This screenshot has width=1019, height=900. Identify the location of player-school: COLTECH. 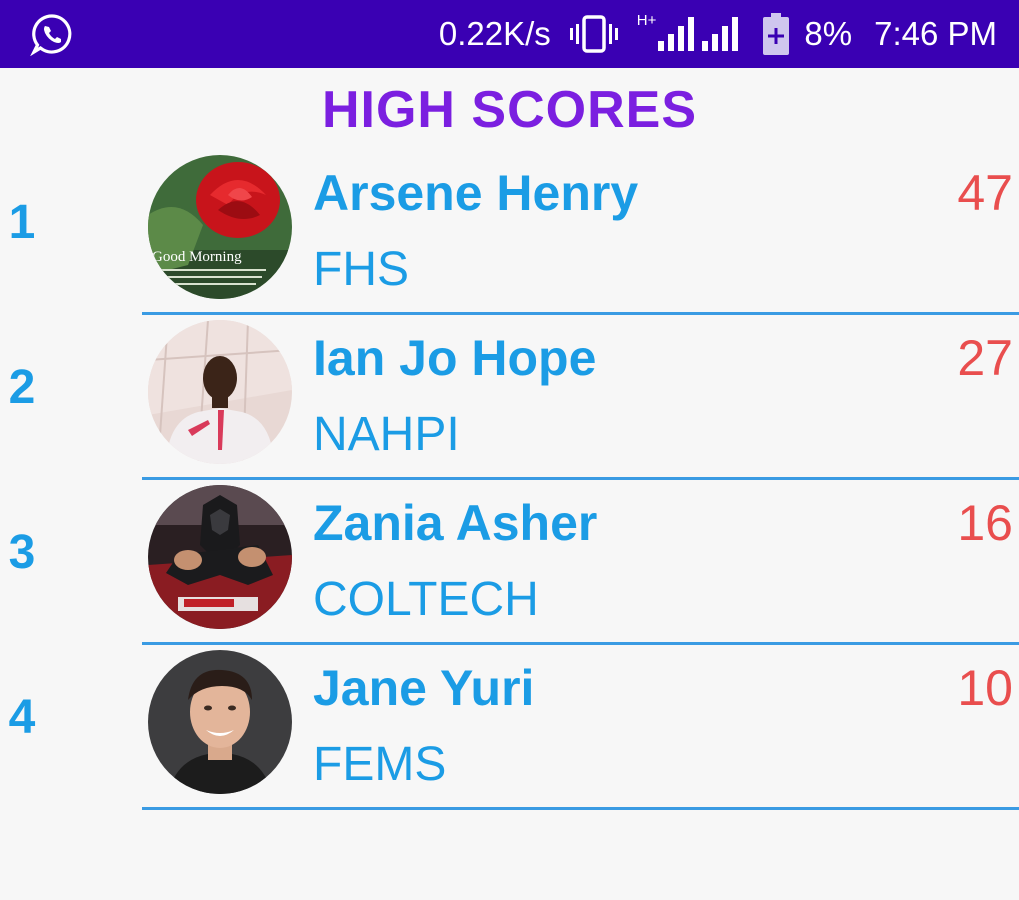
(426, 599).